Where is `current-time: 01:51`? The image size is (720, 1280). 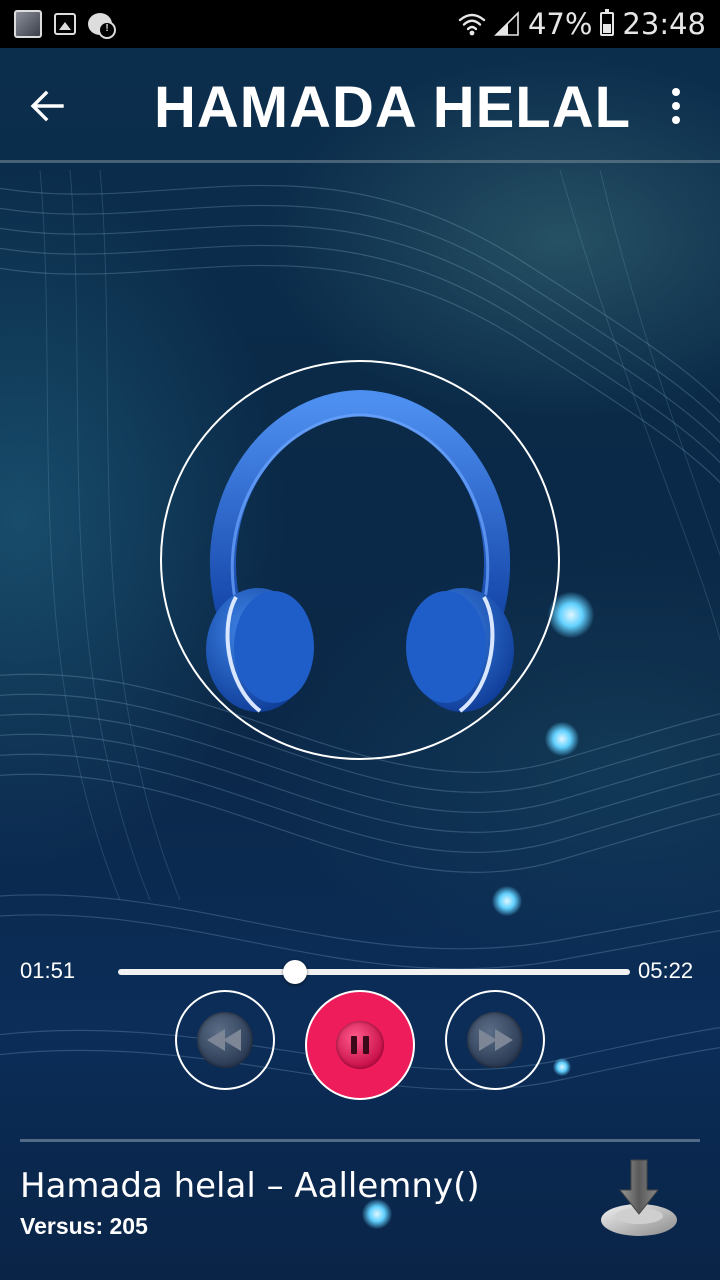 current-time: 01:51 is located at coordinates (48, 970).